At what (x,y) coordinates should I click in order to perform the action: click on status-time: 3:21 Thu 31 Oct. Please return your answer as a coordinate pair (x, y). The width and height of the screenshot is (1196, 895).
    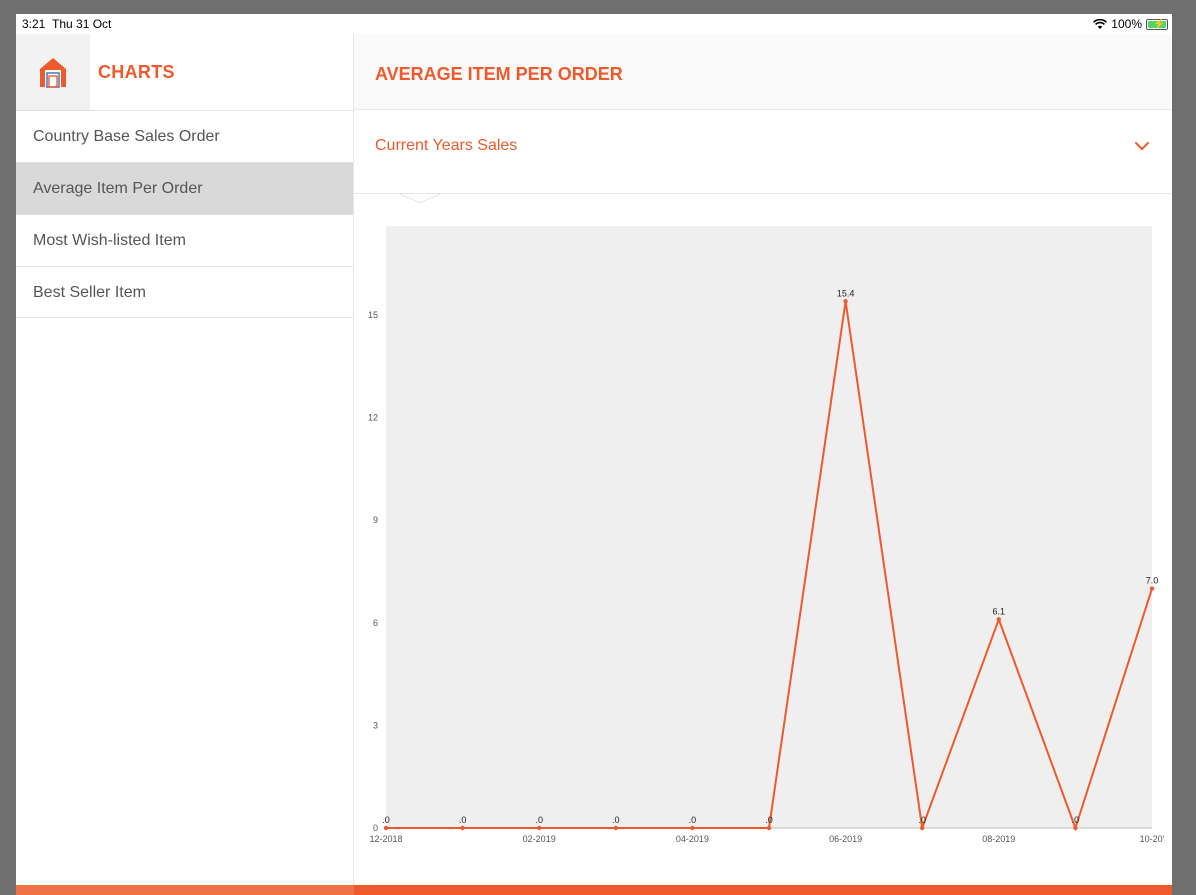
    Looking at the image, I should click on (66, 24).